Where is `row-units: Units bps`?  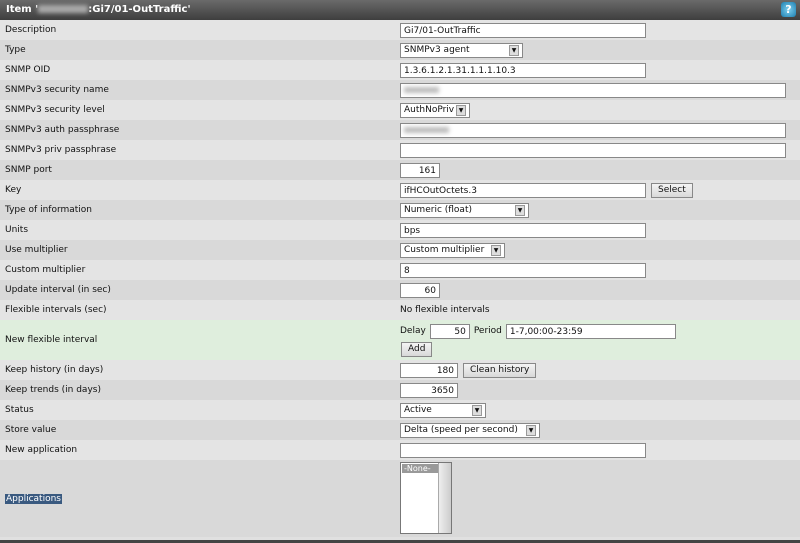
row-units: Units bps is located at coordinates (400, 230).